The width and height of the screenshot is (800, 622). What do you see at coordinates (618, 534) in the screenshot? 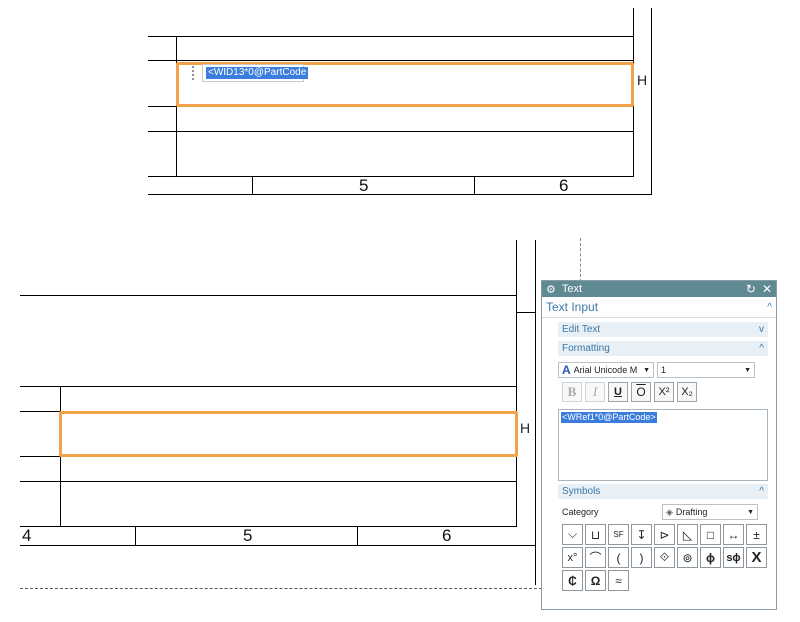
I see `symbol-button-spotface: SF` at bounding box center [618, 534].